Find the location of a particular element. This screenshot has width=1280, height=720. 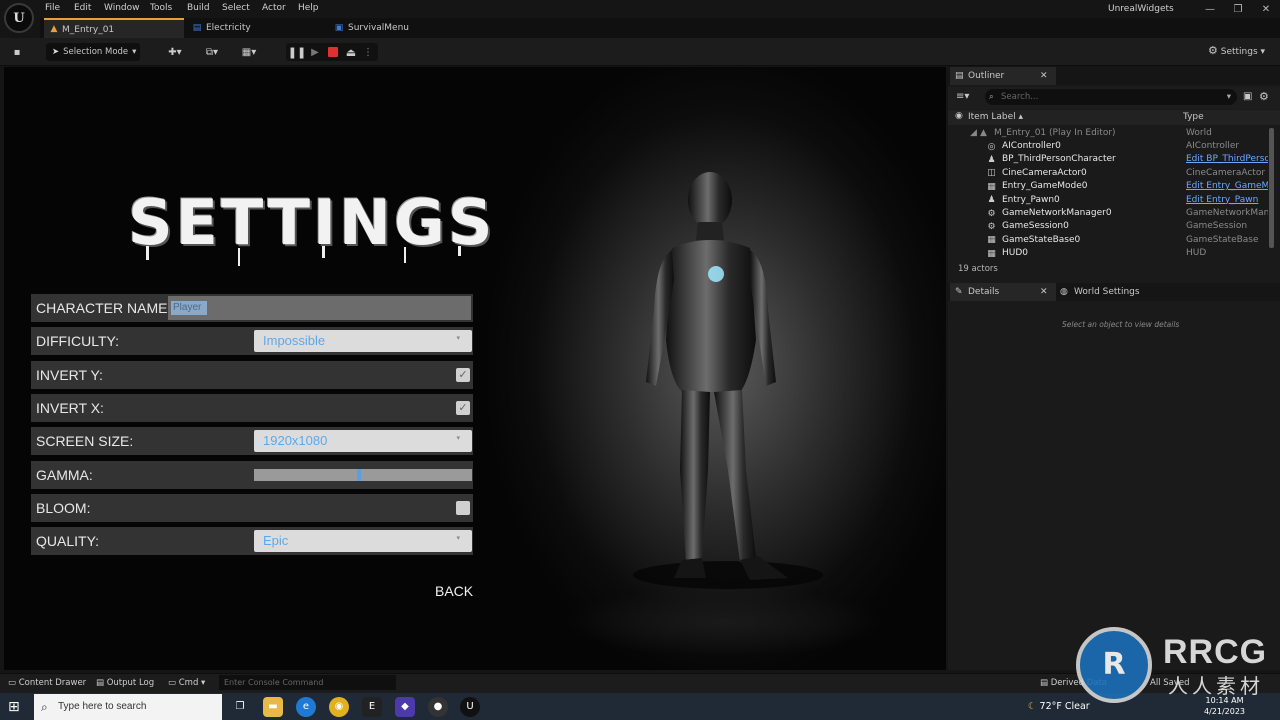

outliner-item-label: AIController0 is located at coordinates (1031, 146).